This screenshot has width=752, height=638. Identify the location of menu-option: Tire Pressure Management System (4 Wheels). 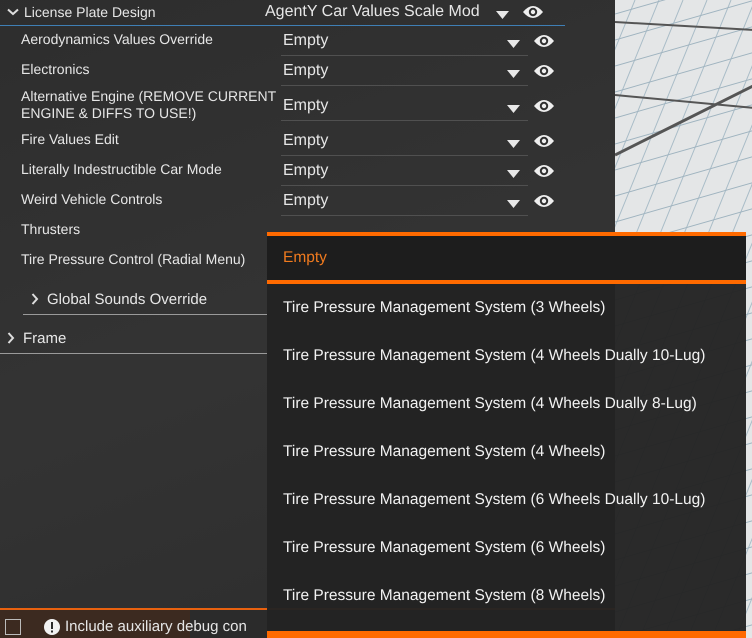
(506, 452).